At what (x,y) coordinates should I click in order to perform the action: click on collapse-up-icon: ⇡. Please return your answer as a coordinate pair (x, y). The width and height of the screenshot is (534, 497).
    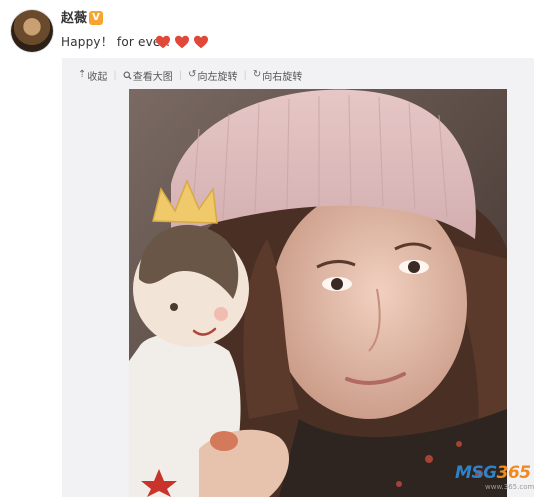
    Looking at the image, I should click on (82, 74).